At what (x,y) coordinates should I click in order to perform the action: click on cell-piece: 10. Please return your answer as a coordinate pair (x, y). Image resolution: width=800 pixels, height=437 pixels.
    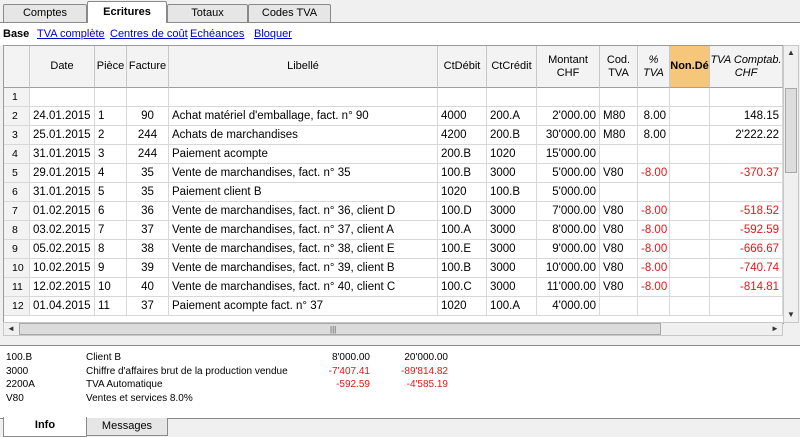
    Looking at the image, I should click on (111, 287).